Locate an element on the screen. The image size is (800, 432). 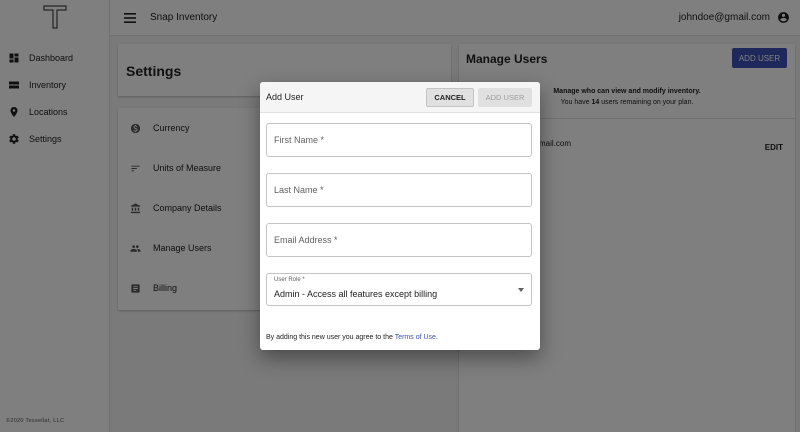
email-field is located at coordinates (399, 240).